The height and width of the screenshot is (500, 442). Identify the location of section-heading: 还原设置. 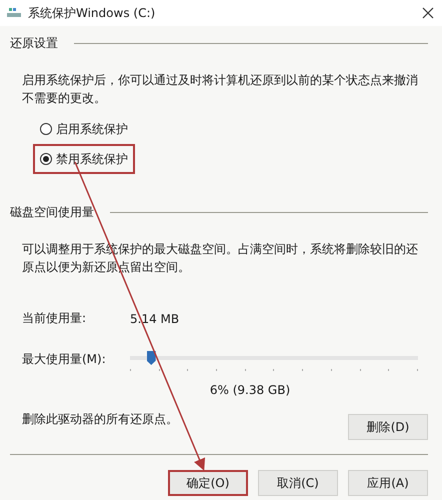
(34, 43).